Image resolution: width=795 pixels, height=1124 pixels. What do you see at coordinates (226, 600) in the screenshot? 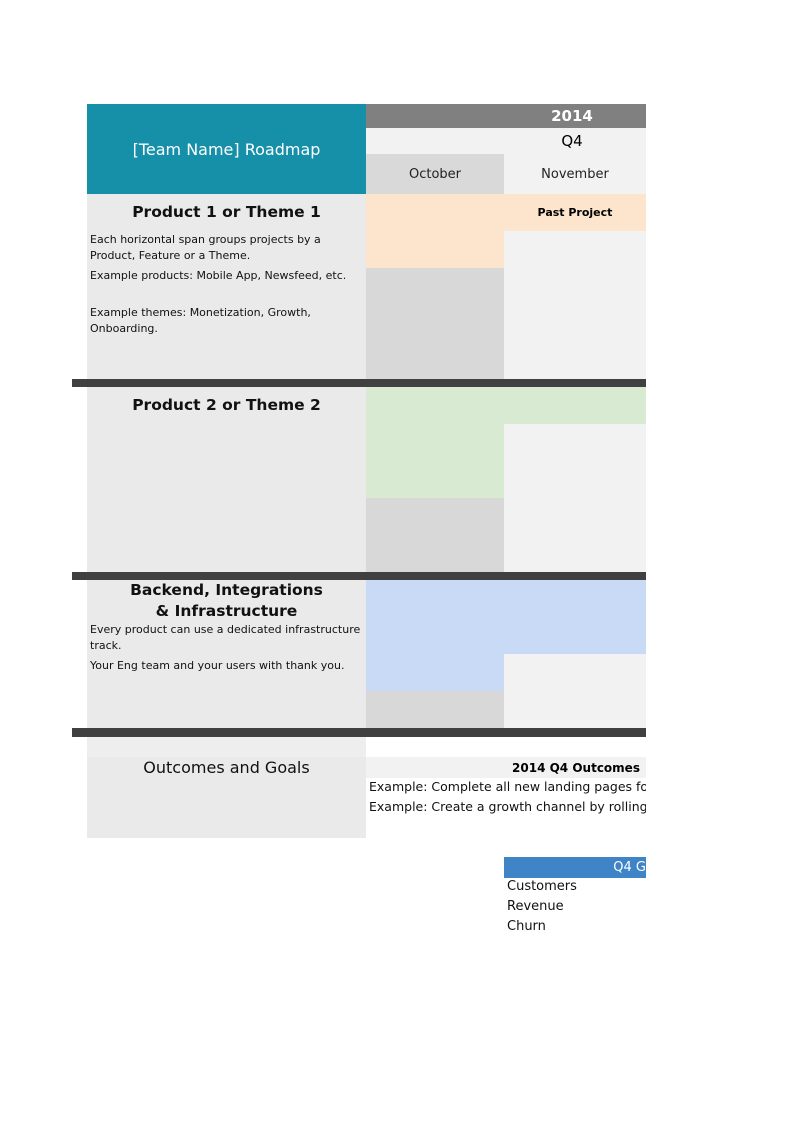
I see `section-title: Backend, Integrations & Infrastructure` at bounding box center [226, 600].